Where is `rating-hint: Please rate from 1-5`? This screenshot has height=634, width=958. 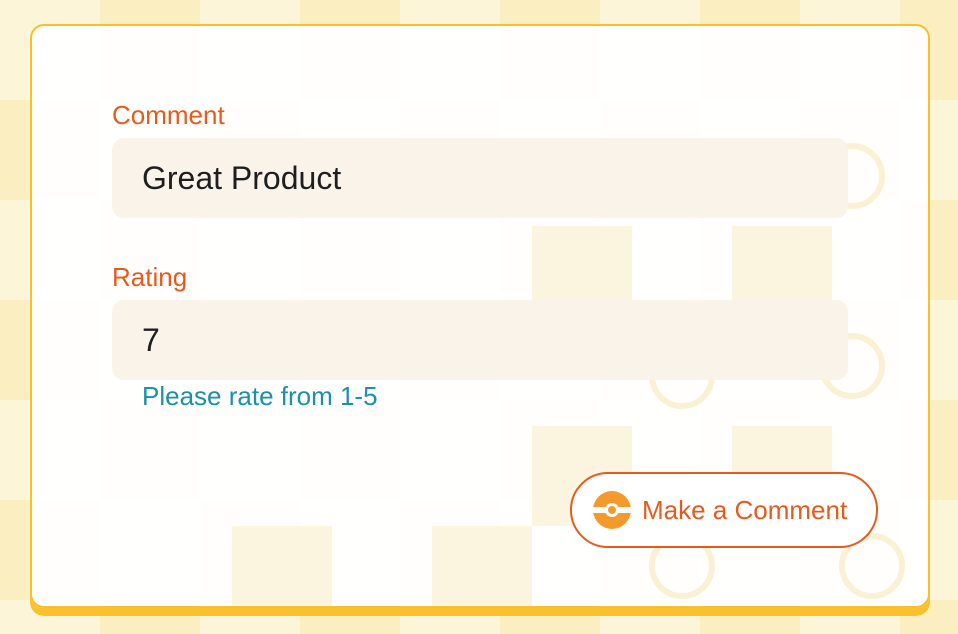
rating-hint: Please rate from 1-5 is located at coordinates (260, 396).